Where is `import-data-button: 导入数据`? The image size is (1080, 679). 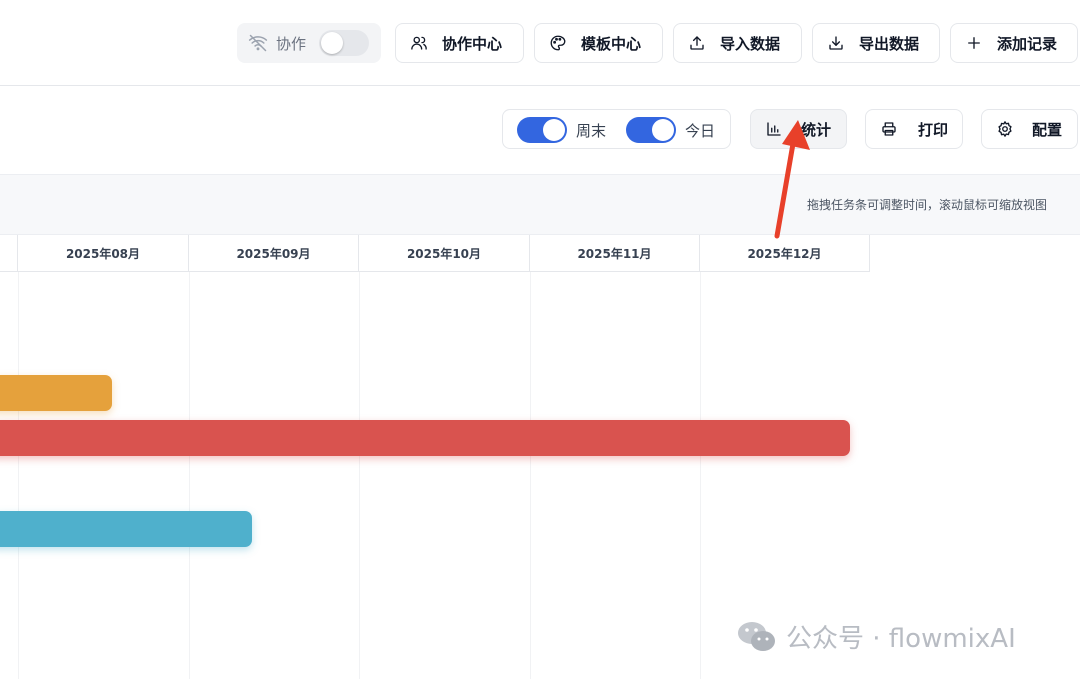 import-data-button: 导入数据 is located at coordinates (737, 43).